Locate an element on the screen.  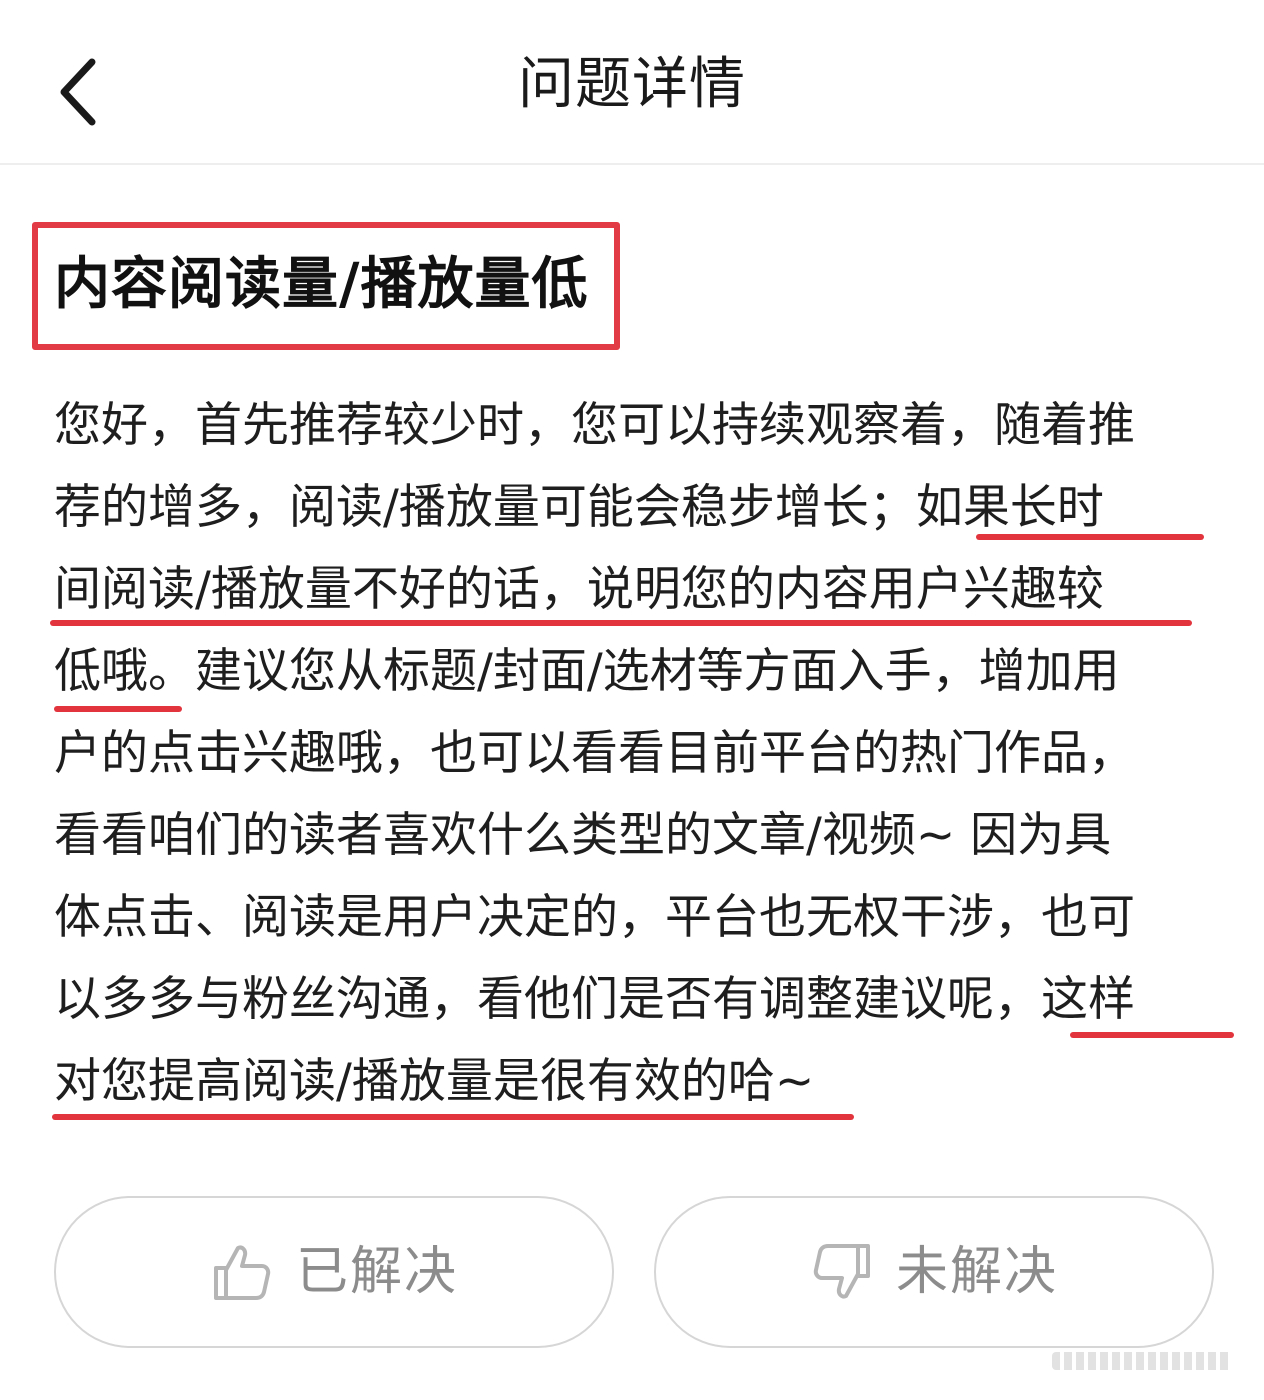
page-title: 问题详情 is located at coordinates (632, 84).